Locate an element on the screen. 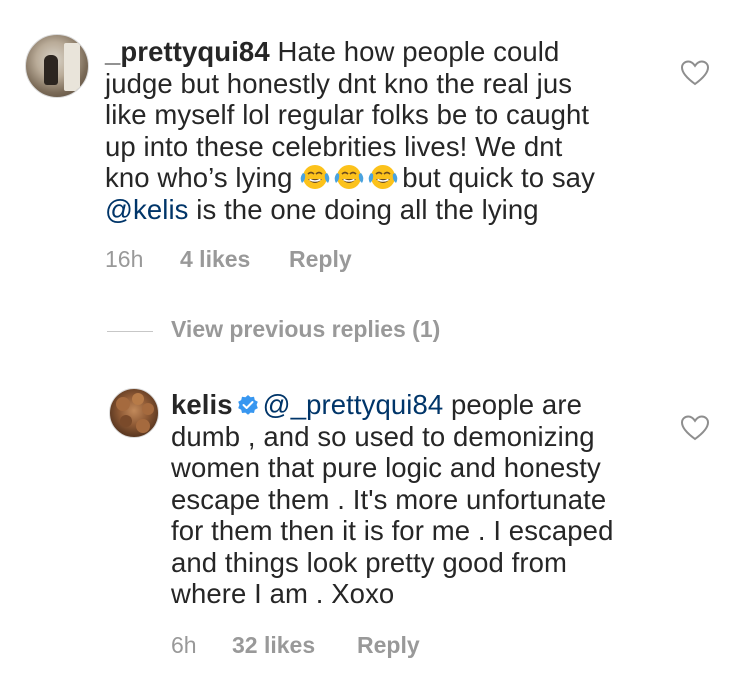 This screenshot has width=750, height=697. username-link: kelis is located at coordinates (202, 404).